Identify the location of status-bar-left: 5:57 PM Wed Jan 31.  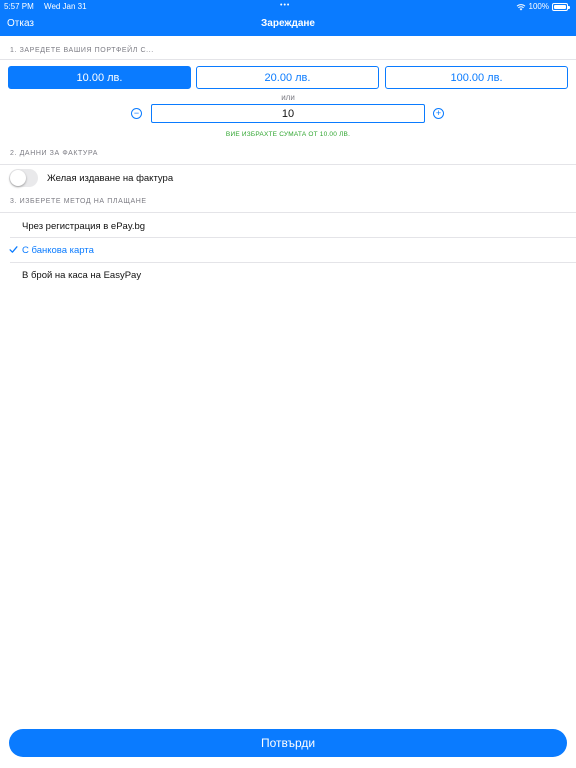
(45, 6).